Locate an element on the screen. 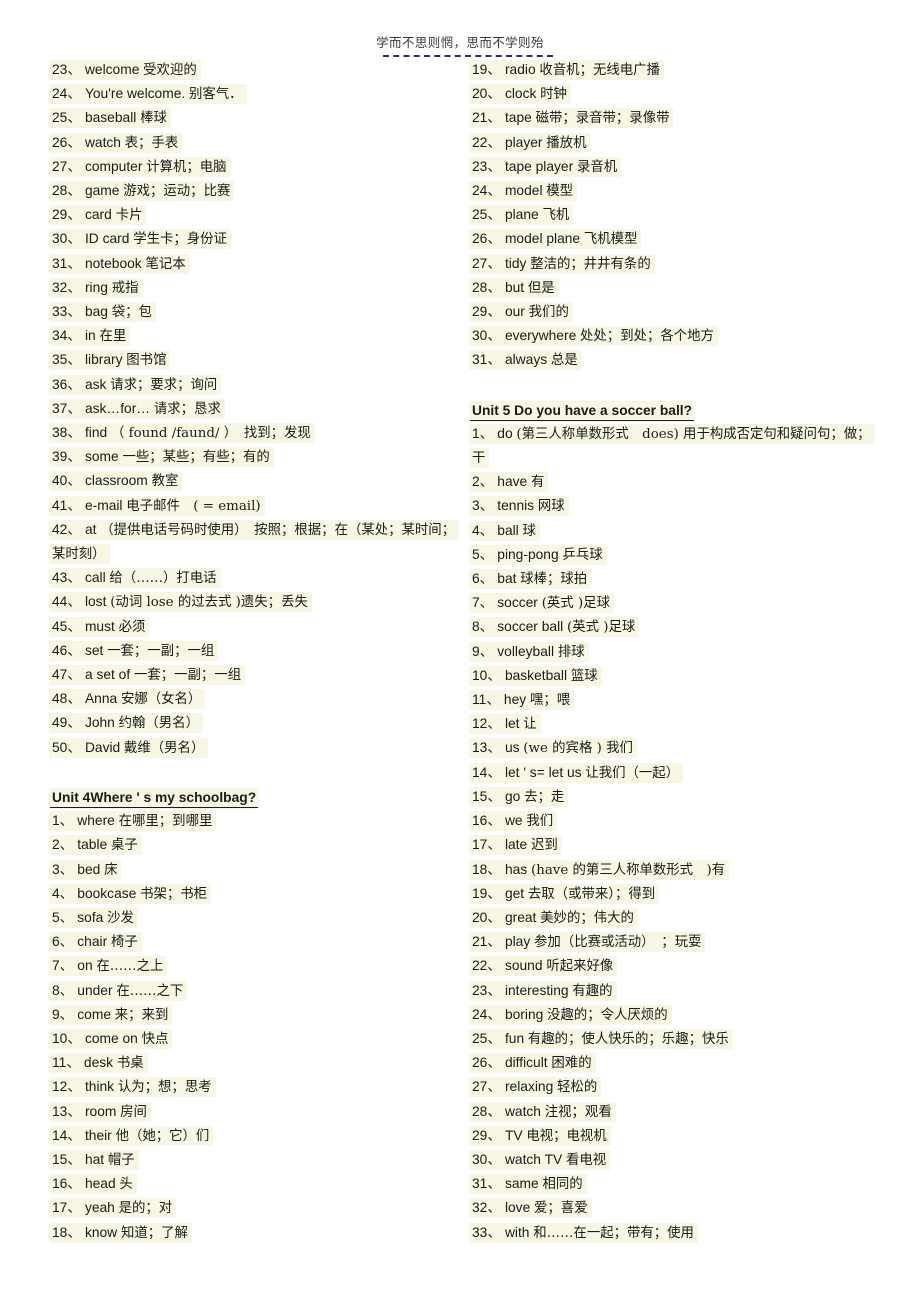 This screenshot has height=1303, width=920. entry-chinese-gloss: 乒乓球 is located at coordinates (582, 555).